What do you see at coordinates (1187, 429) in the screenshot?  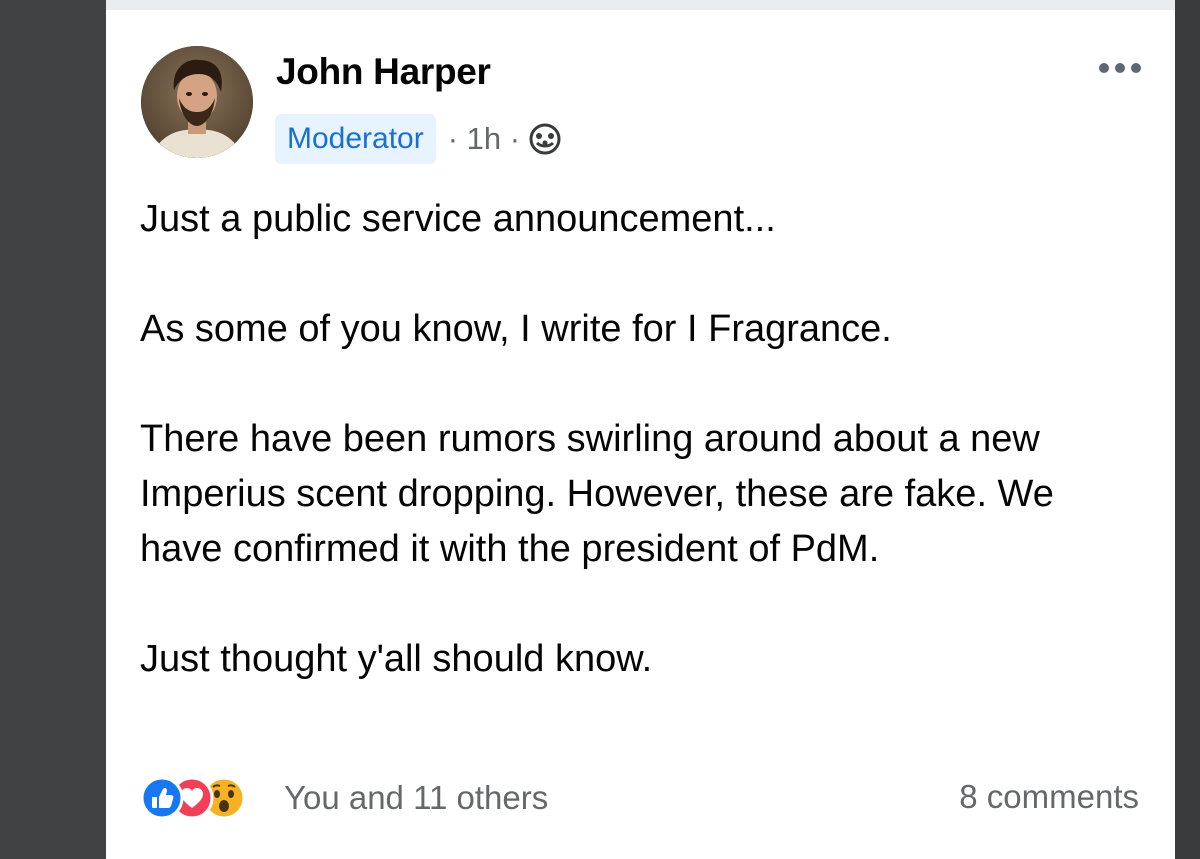 I see `background-right` at bounding box center [1187, 429].